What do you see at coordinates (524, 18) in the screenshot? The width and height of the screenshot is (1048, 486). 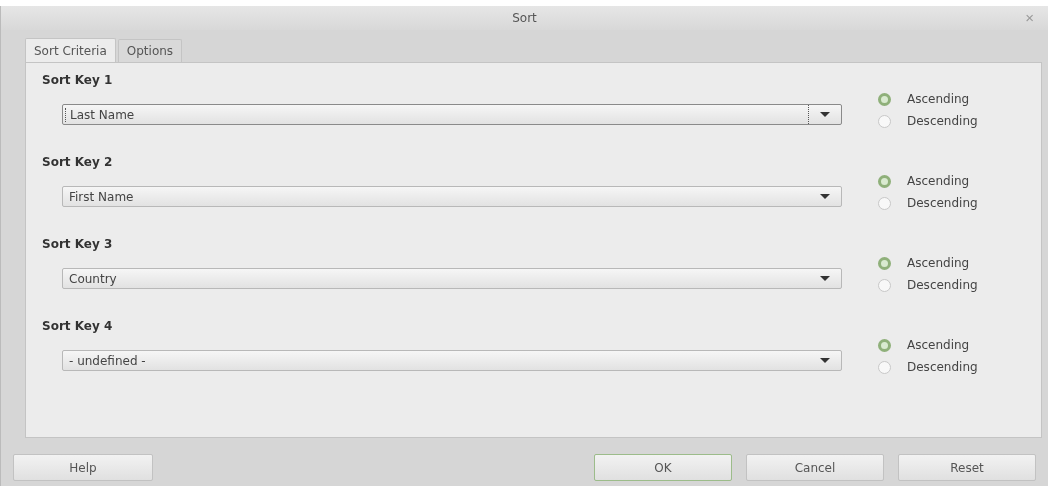 I see `window-title: Sort` at bounding box center [524, 18].